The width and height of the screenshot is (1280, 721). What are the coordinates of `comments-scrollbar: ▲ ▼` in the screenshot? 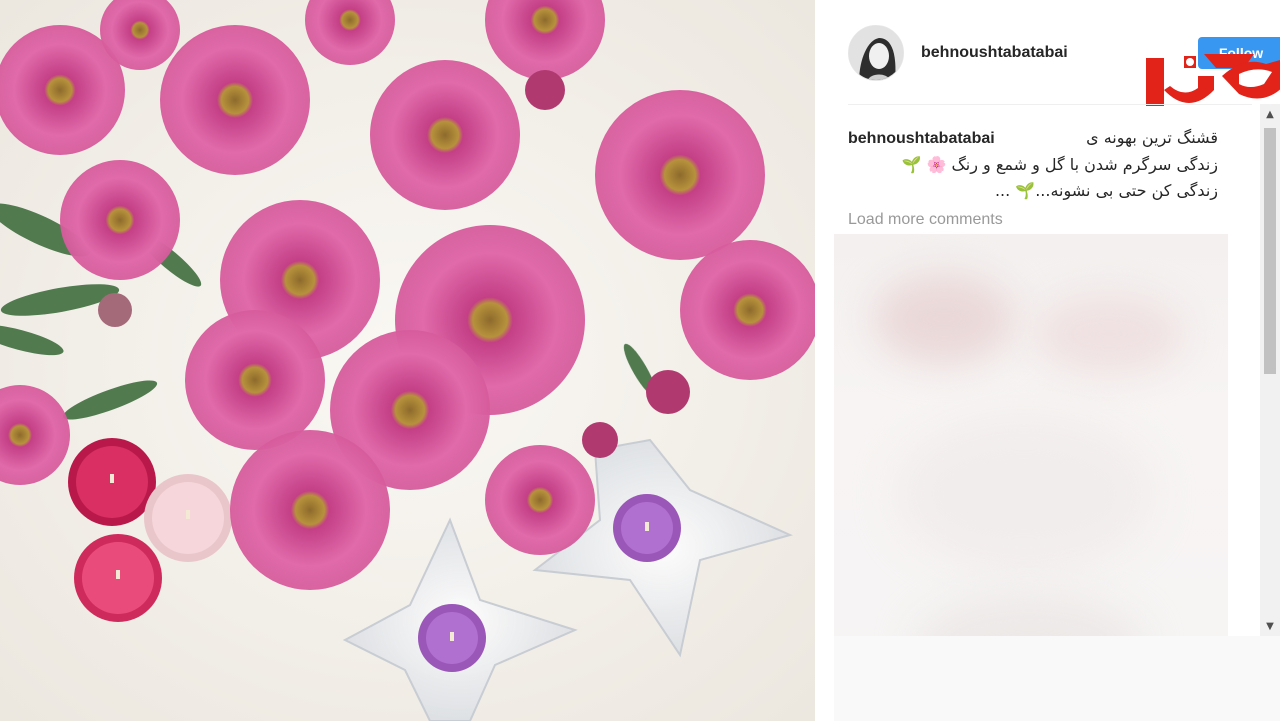 It's located at (1270, 370).